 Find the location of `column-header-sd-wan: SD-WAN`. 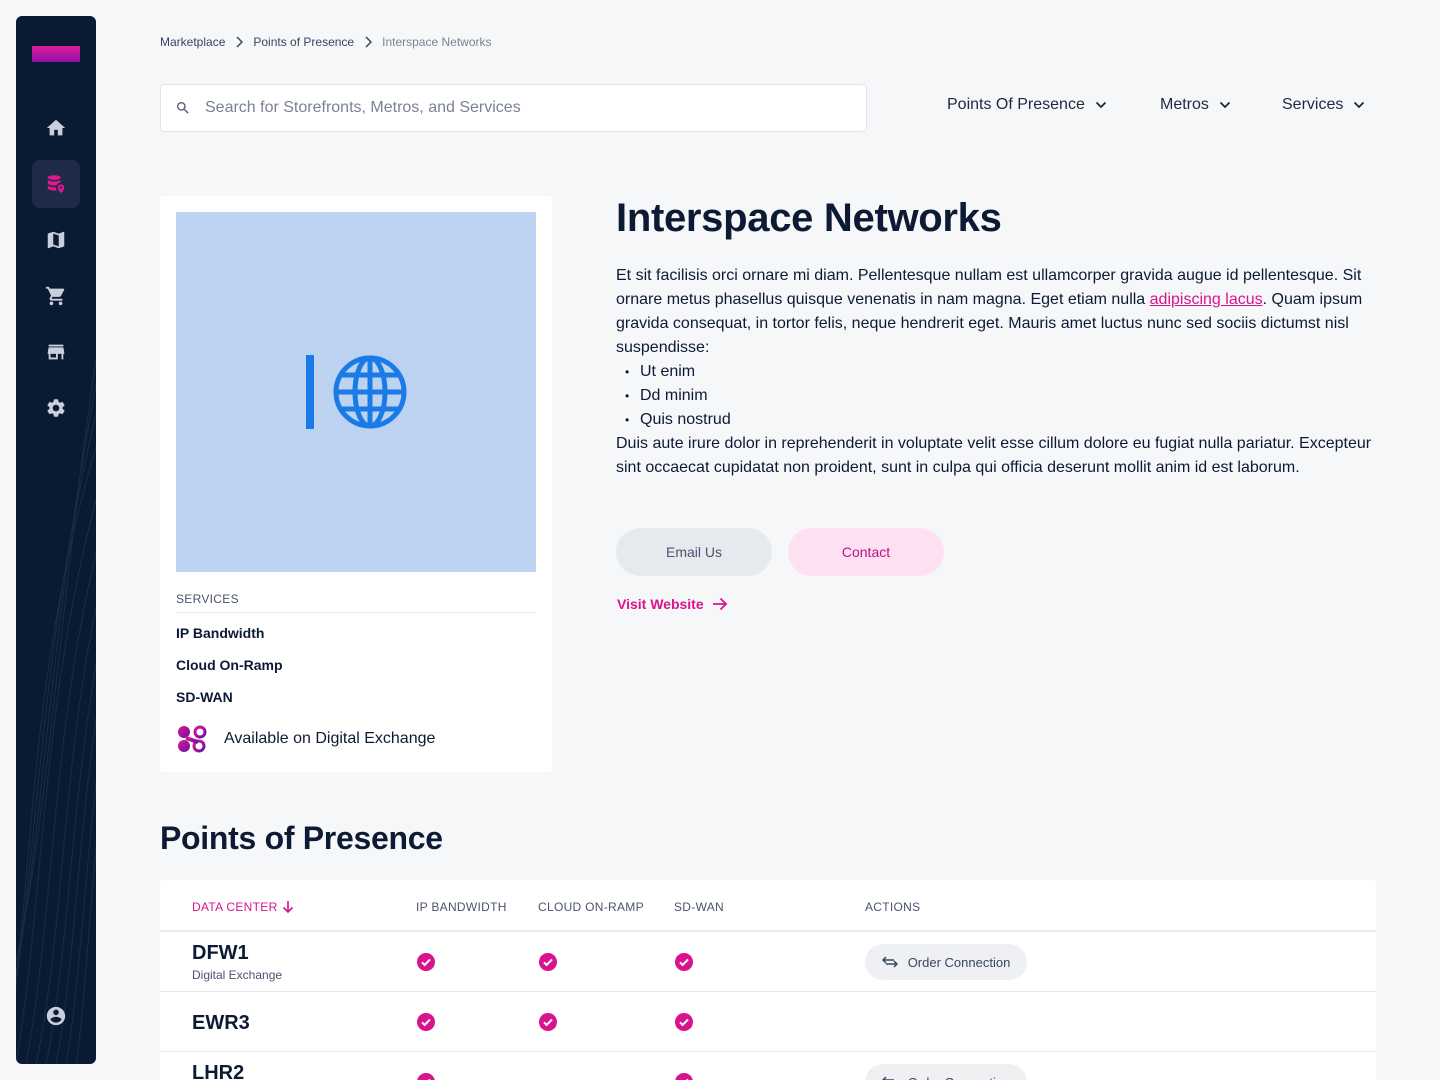

column-header-sd-wan: SD-WAN is located at coordinates (699, 907).